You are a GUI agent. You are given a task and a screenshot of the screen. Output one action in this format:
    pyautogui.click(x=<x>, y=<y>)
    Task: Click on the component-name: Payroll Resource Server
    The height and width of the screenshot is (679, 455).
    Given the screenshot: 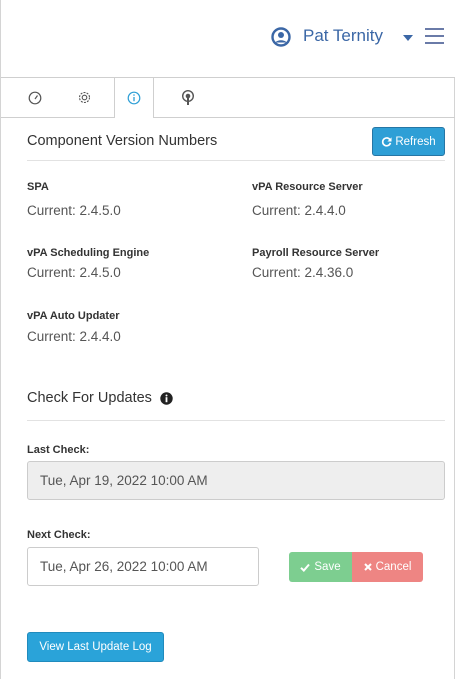 What is the action you would take?
    pyautogui.click(x=316, y=253)
    